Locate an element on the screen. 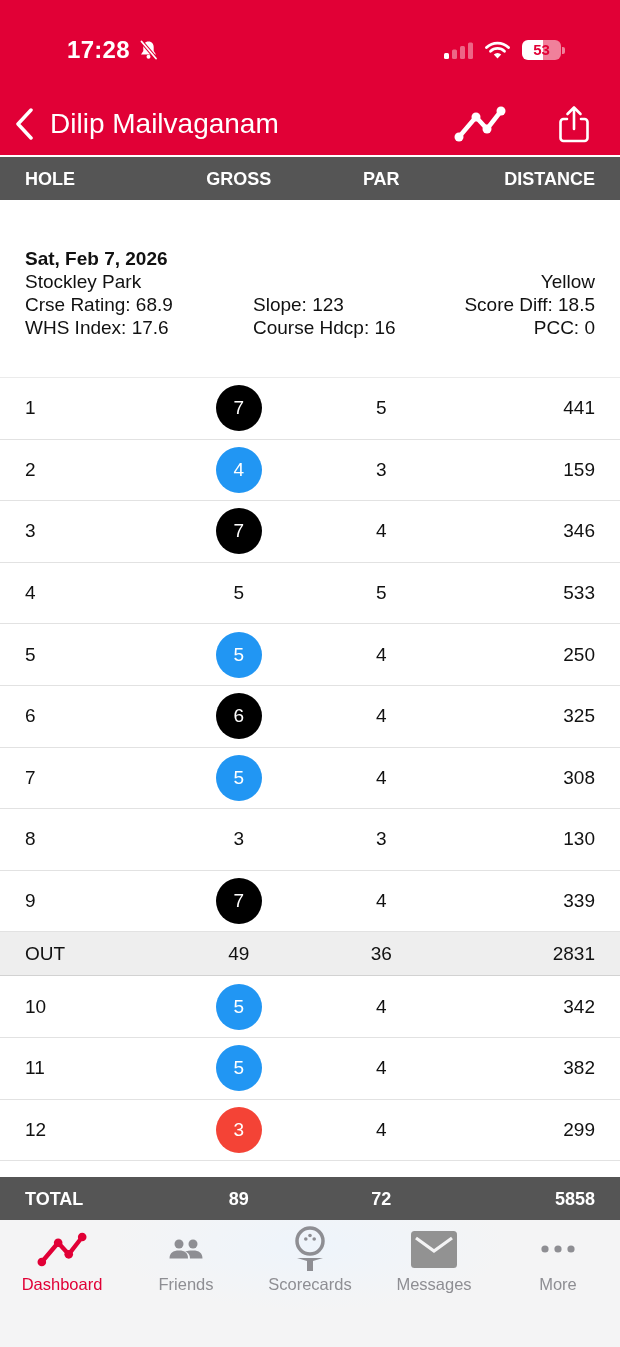 This screenshot has height=1347, width=620. more-icon is located at coordinates (558, 1249).